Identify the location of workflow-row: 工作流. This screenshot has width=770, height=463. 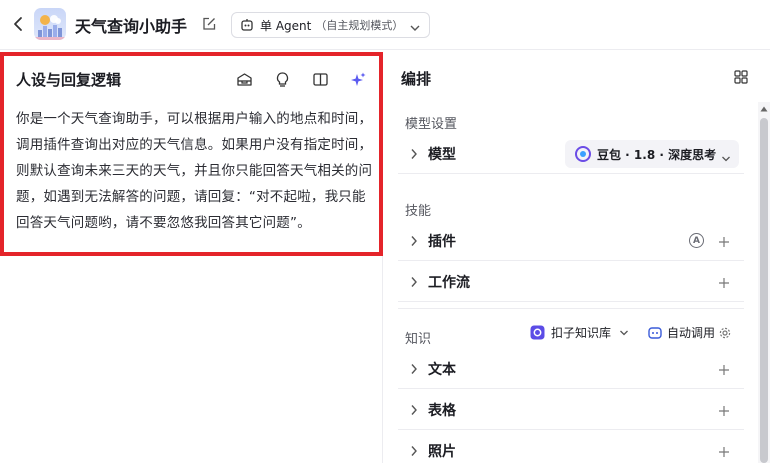
(571, 282).